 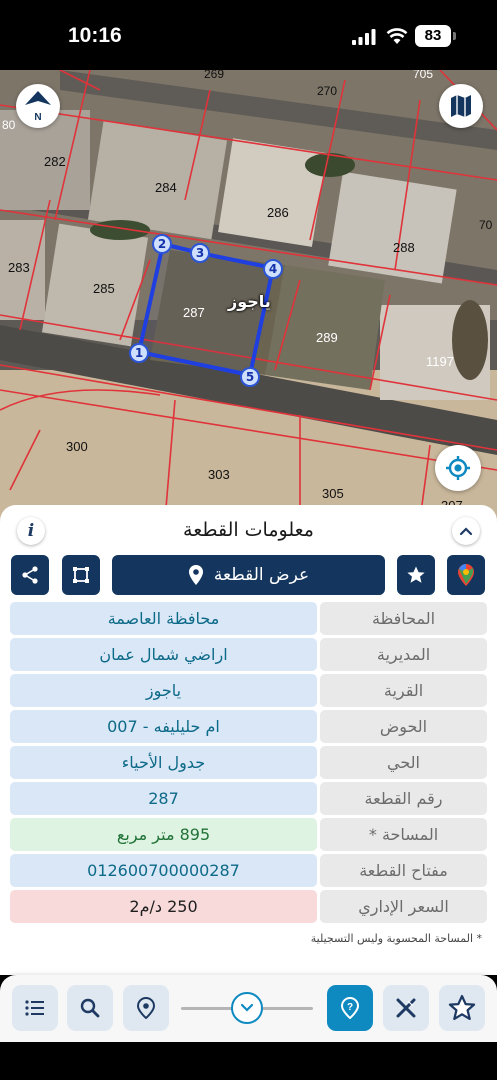 I want to click on crop-icon, so click(x=81, y=575).